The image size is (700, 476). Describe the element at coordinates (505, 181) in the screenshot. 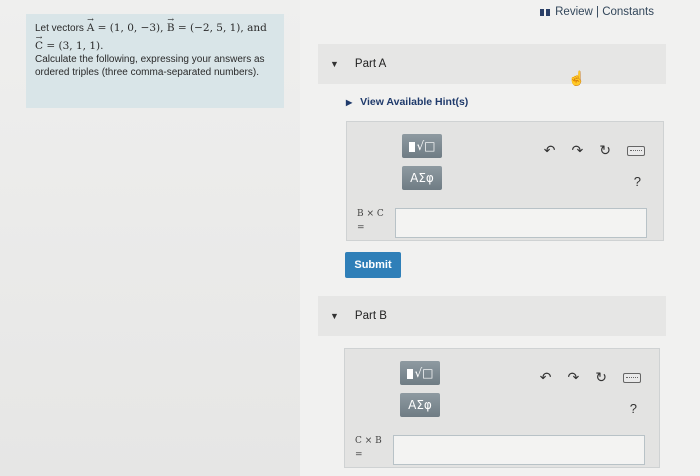

I see `part-a-answer-panel: √□ ΑΣφ ↶ ↷ ↻ ? B × C =` at that location.